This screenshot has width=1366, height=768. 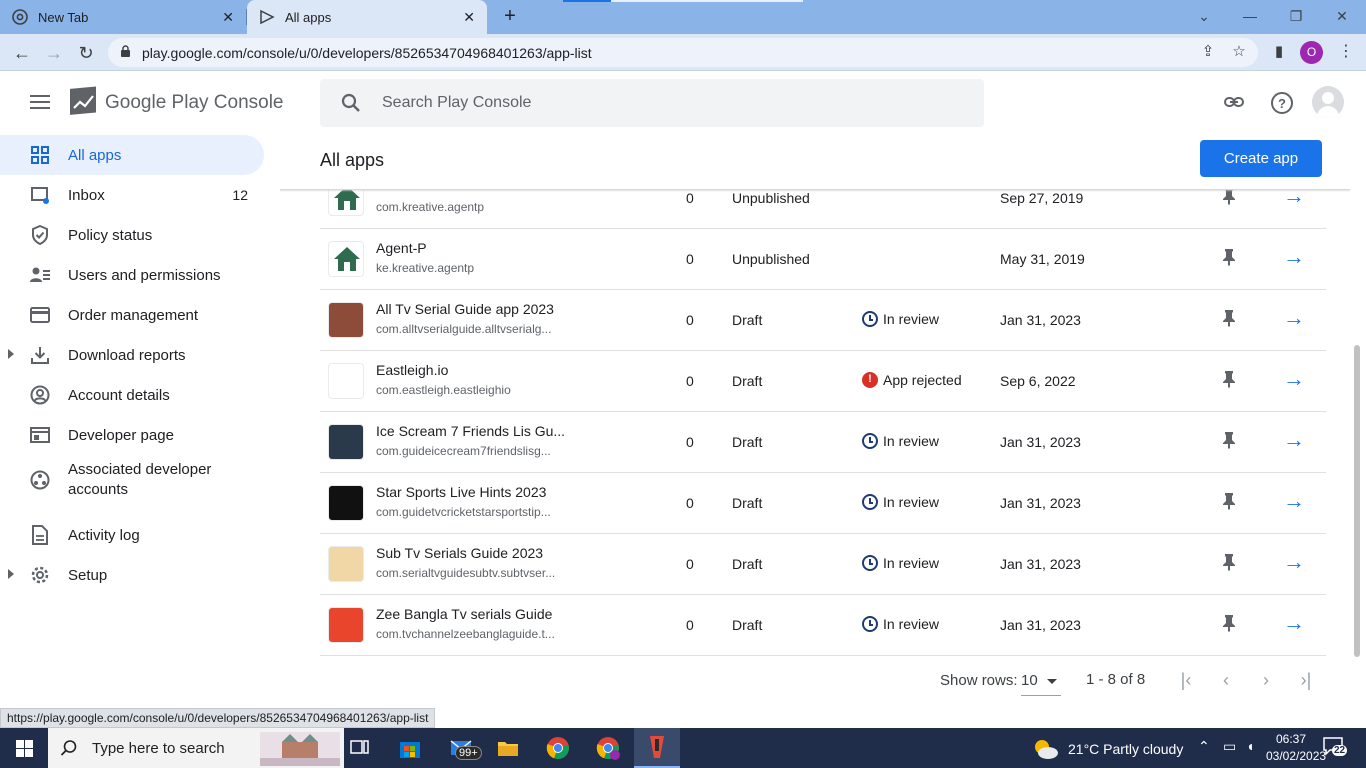 I want to click on forward-icon: →, so click(x=54, y=53).